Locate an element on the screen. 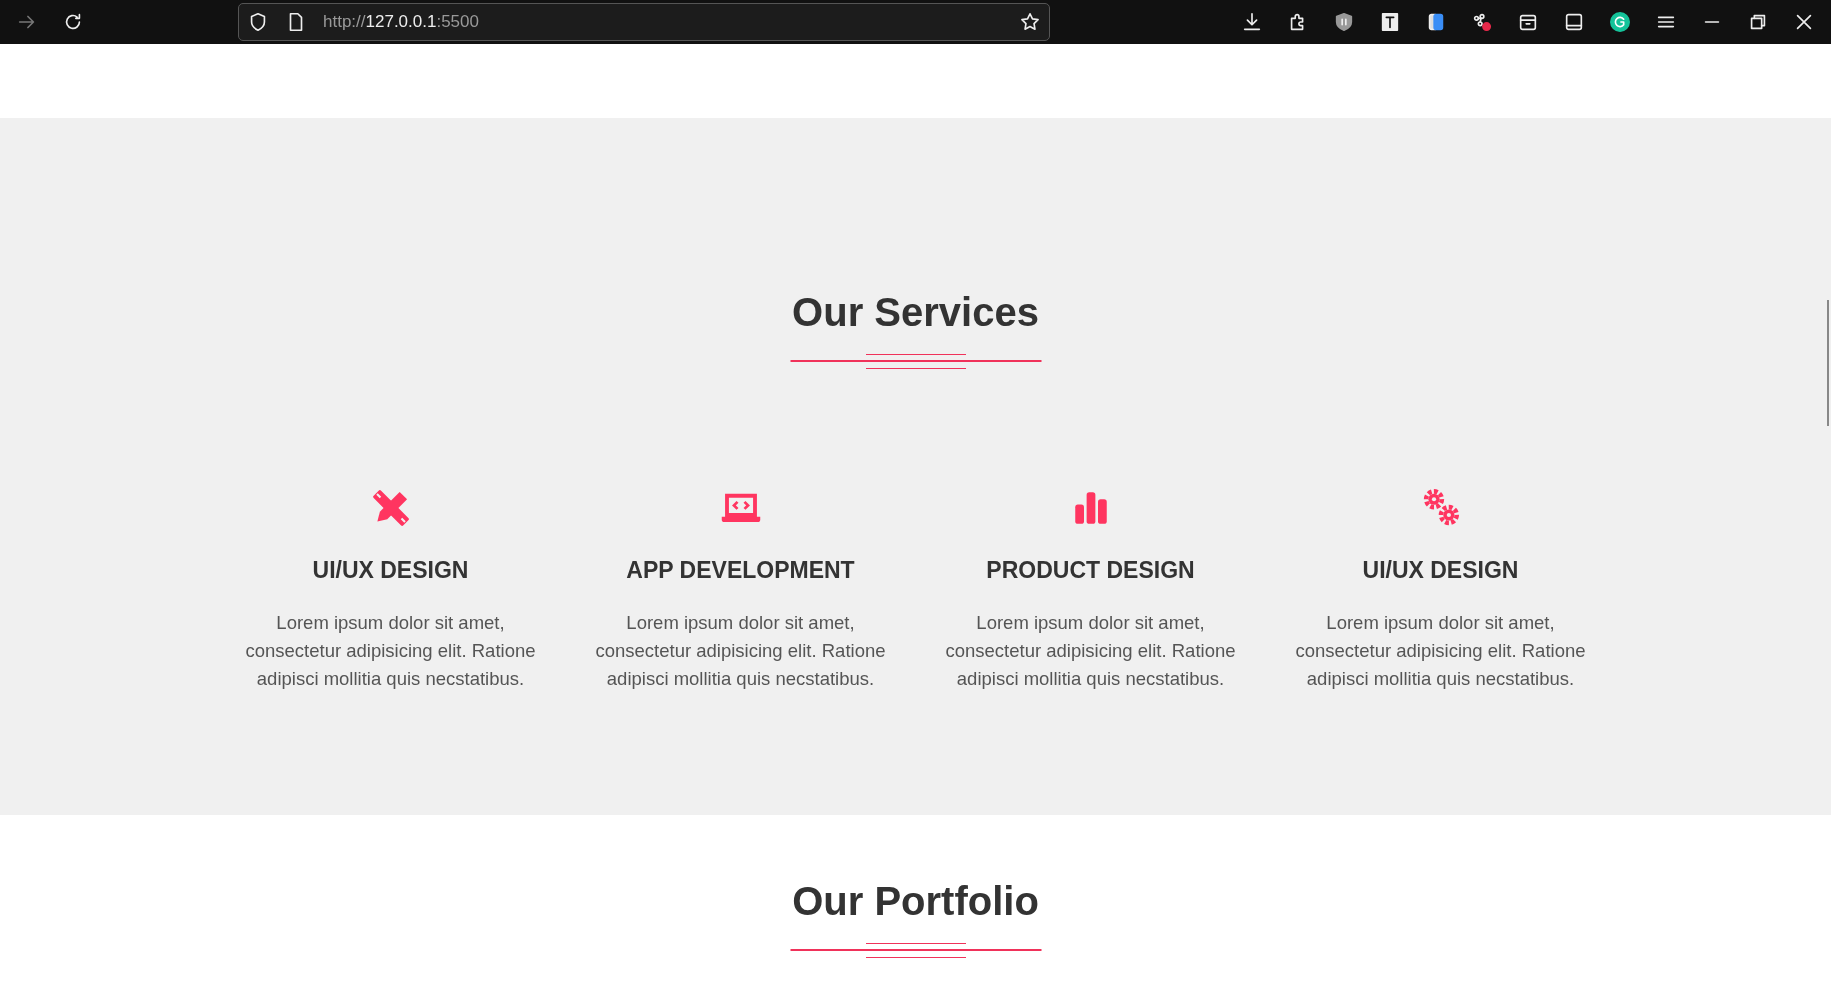  nodes-icon is located at coordinates (1482, 22).